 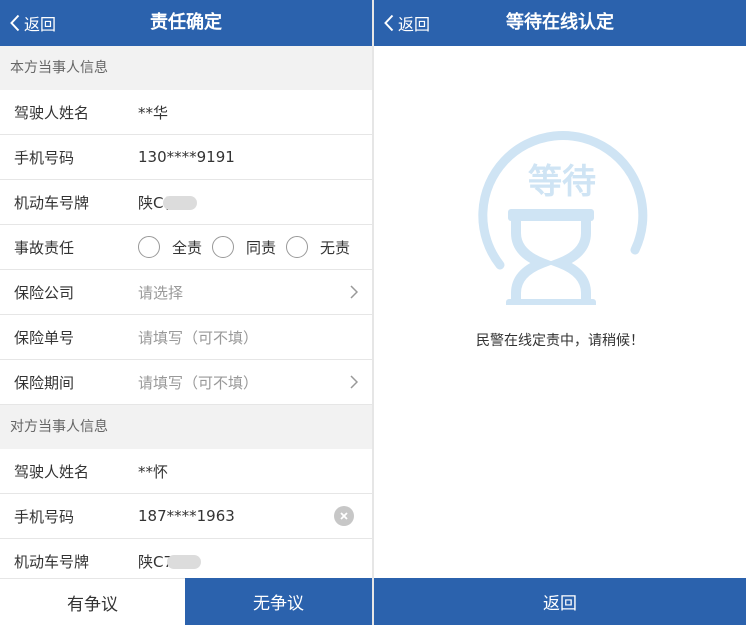 I want to click on other-phone-value: 187****1963, so click(x=186, y=516).